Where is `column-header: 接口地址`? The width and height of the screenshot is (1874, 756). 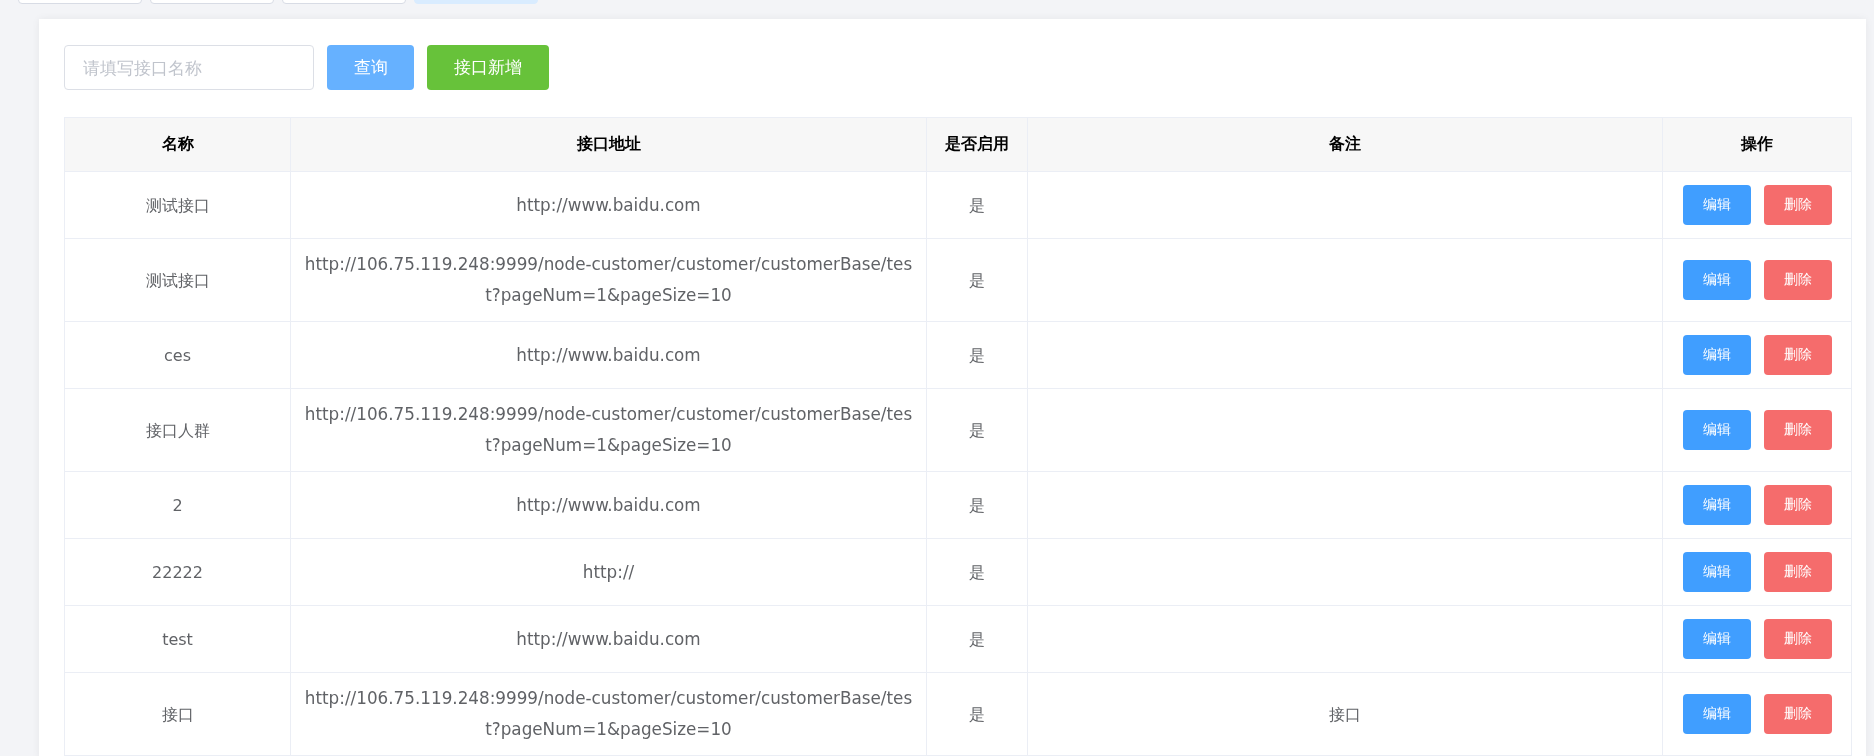 column-header: 接口地址 is located at coordinates (608, 144).